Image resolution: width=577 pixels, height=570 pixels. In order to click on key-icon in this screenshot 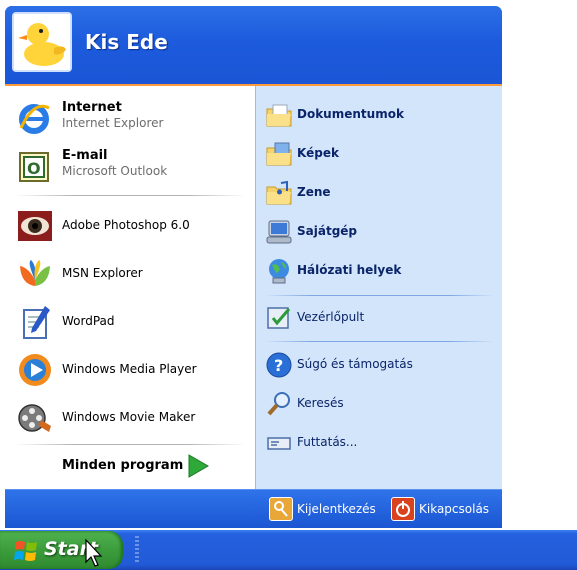, I will do `click(281, 509)`.